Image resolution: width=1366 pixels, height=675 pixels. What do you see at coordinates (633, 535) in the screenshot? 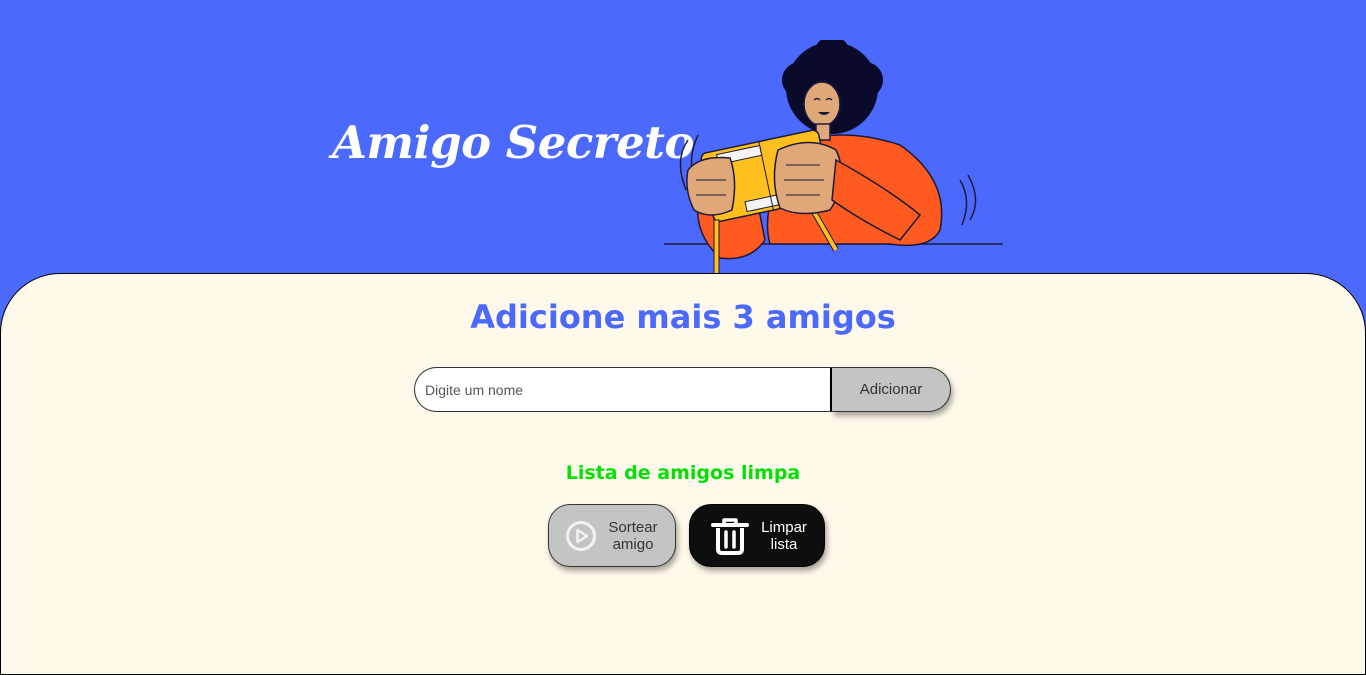
I see `draw-friend-label: Sortear amigo` at bounding box center [633, 535].